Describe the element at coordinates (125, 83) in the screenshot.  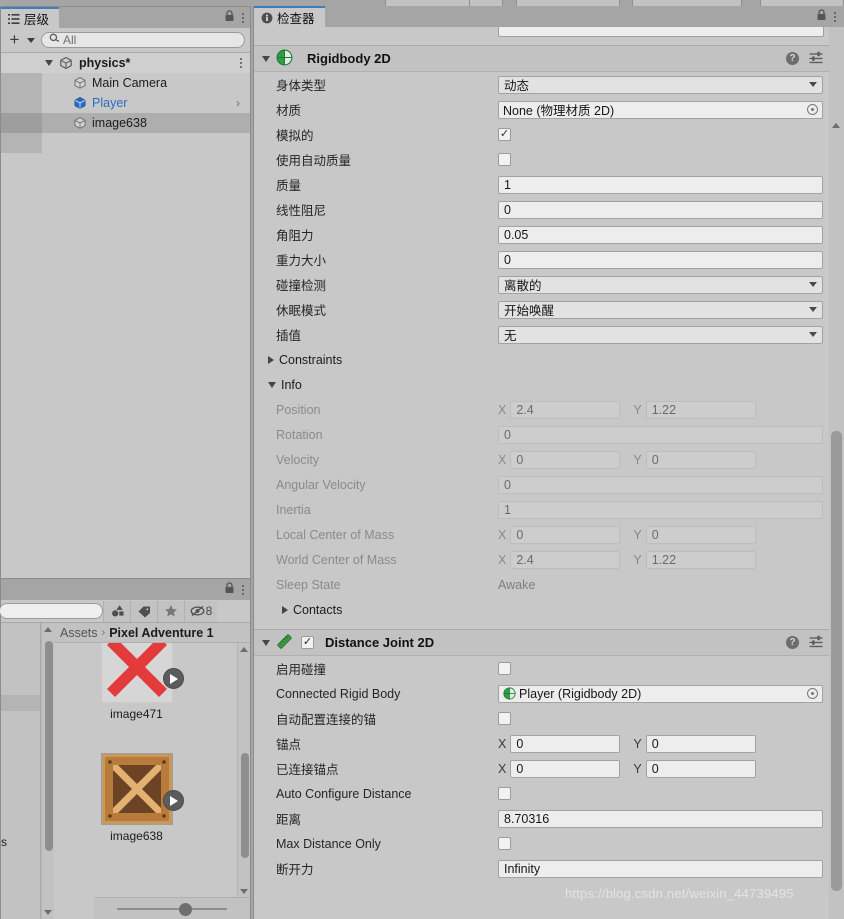
I see `hierarchy-item-main-camera: Main Camera` at that location.